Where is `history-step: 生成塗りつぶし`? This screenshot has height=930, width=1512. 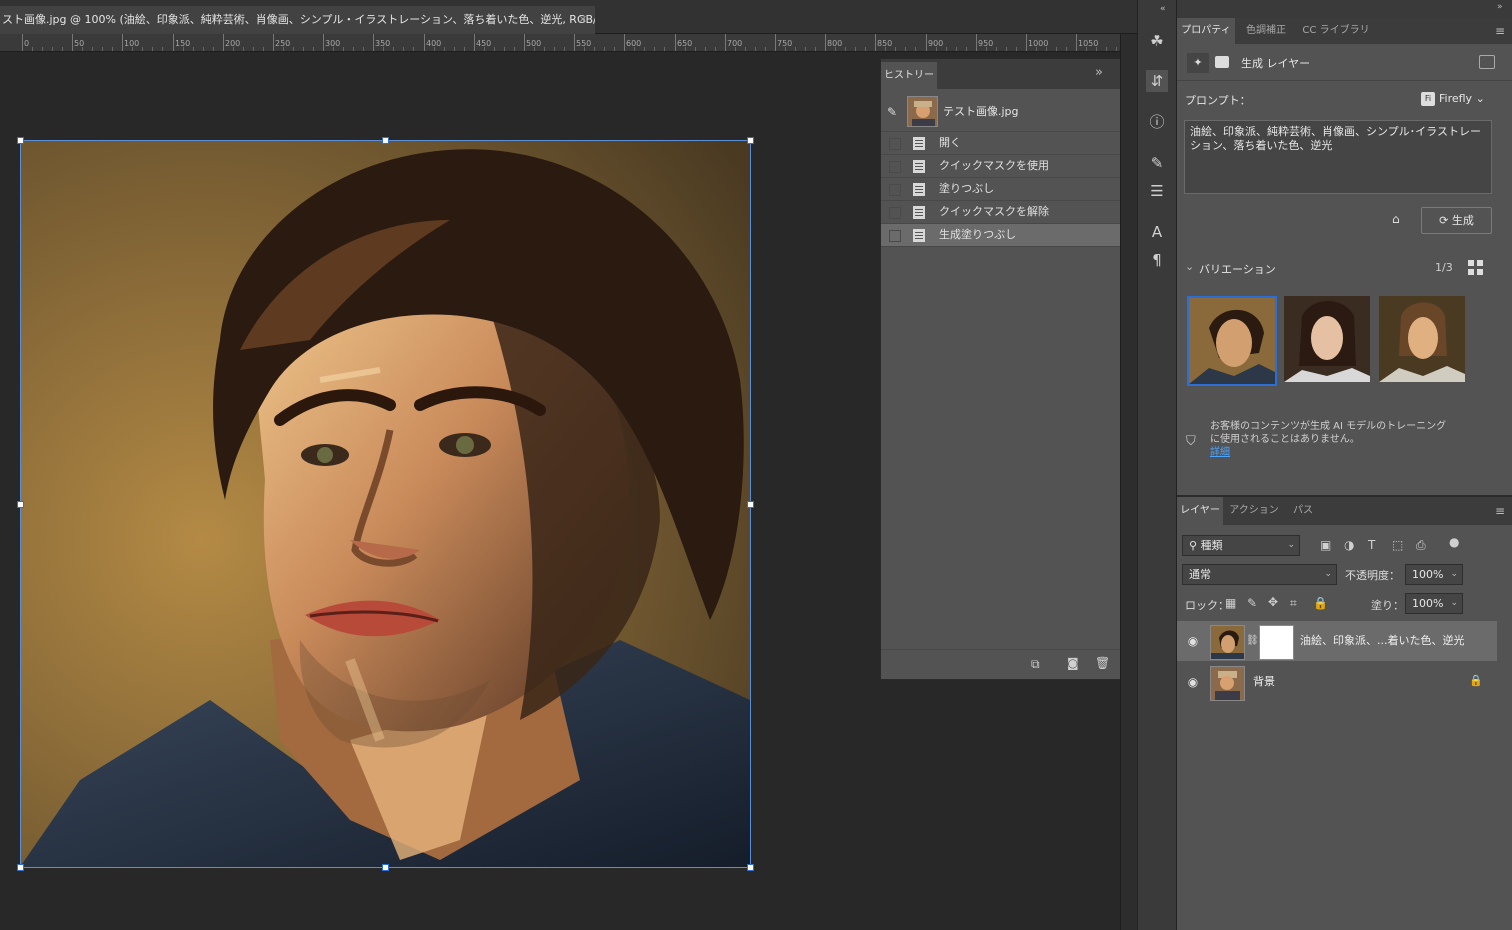
history-step: 生成塗りつぶし is located at coordinates (1001, 235).